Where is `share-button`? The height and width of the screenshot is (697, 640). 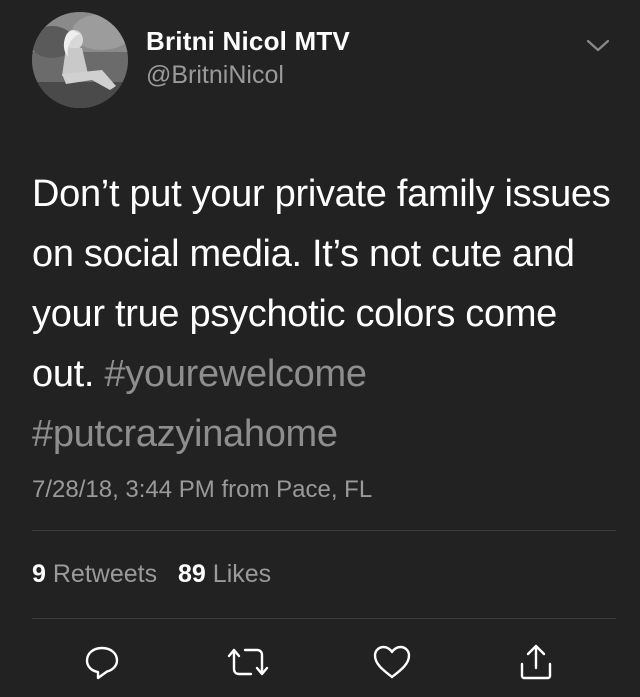
share-button is located at coordinates (536, 662).